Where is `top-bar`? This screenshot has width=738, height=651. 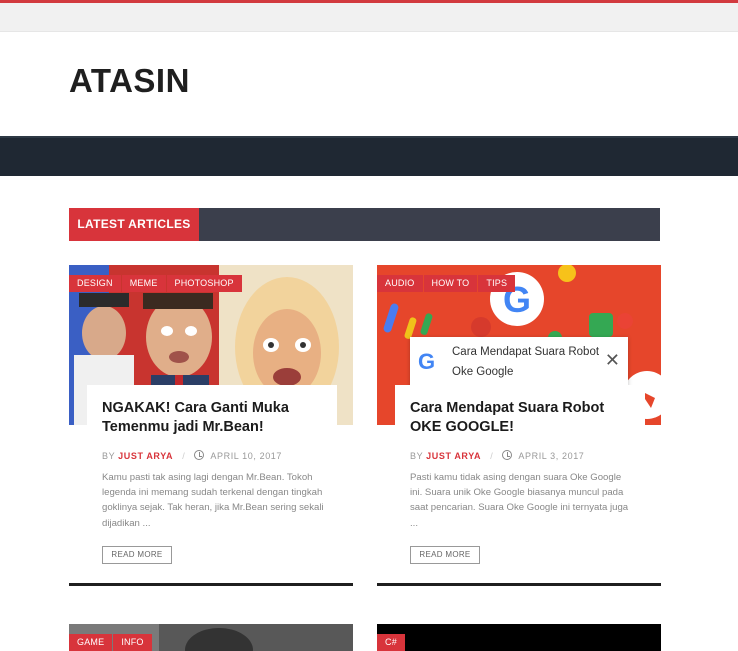 top-bar is located at coordinates (369, 17).